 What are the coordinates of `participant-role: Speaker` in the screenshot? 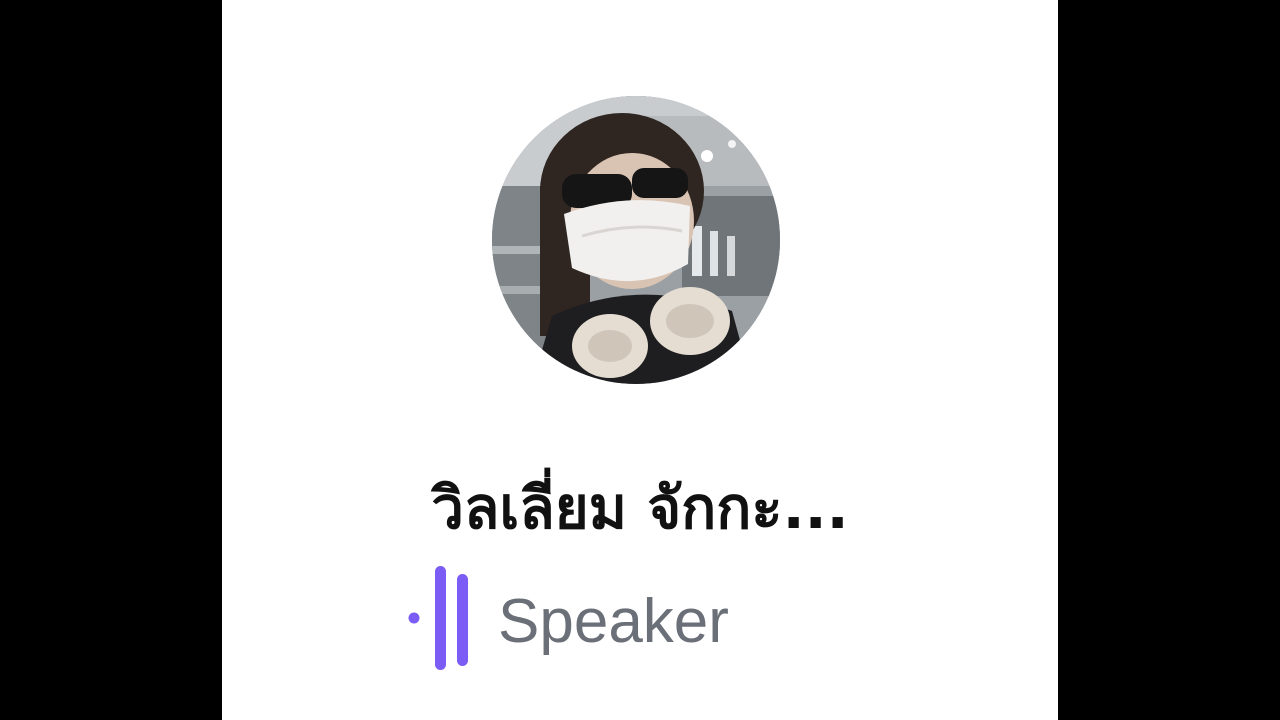 It's located at (616, 617).